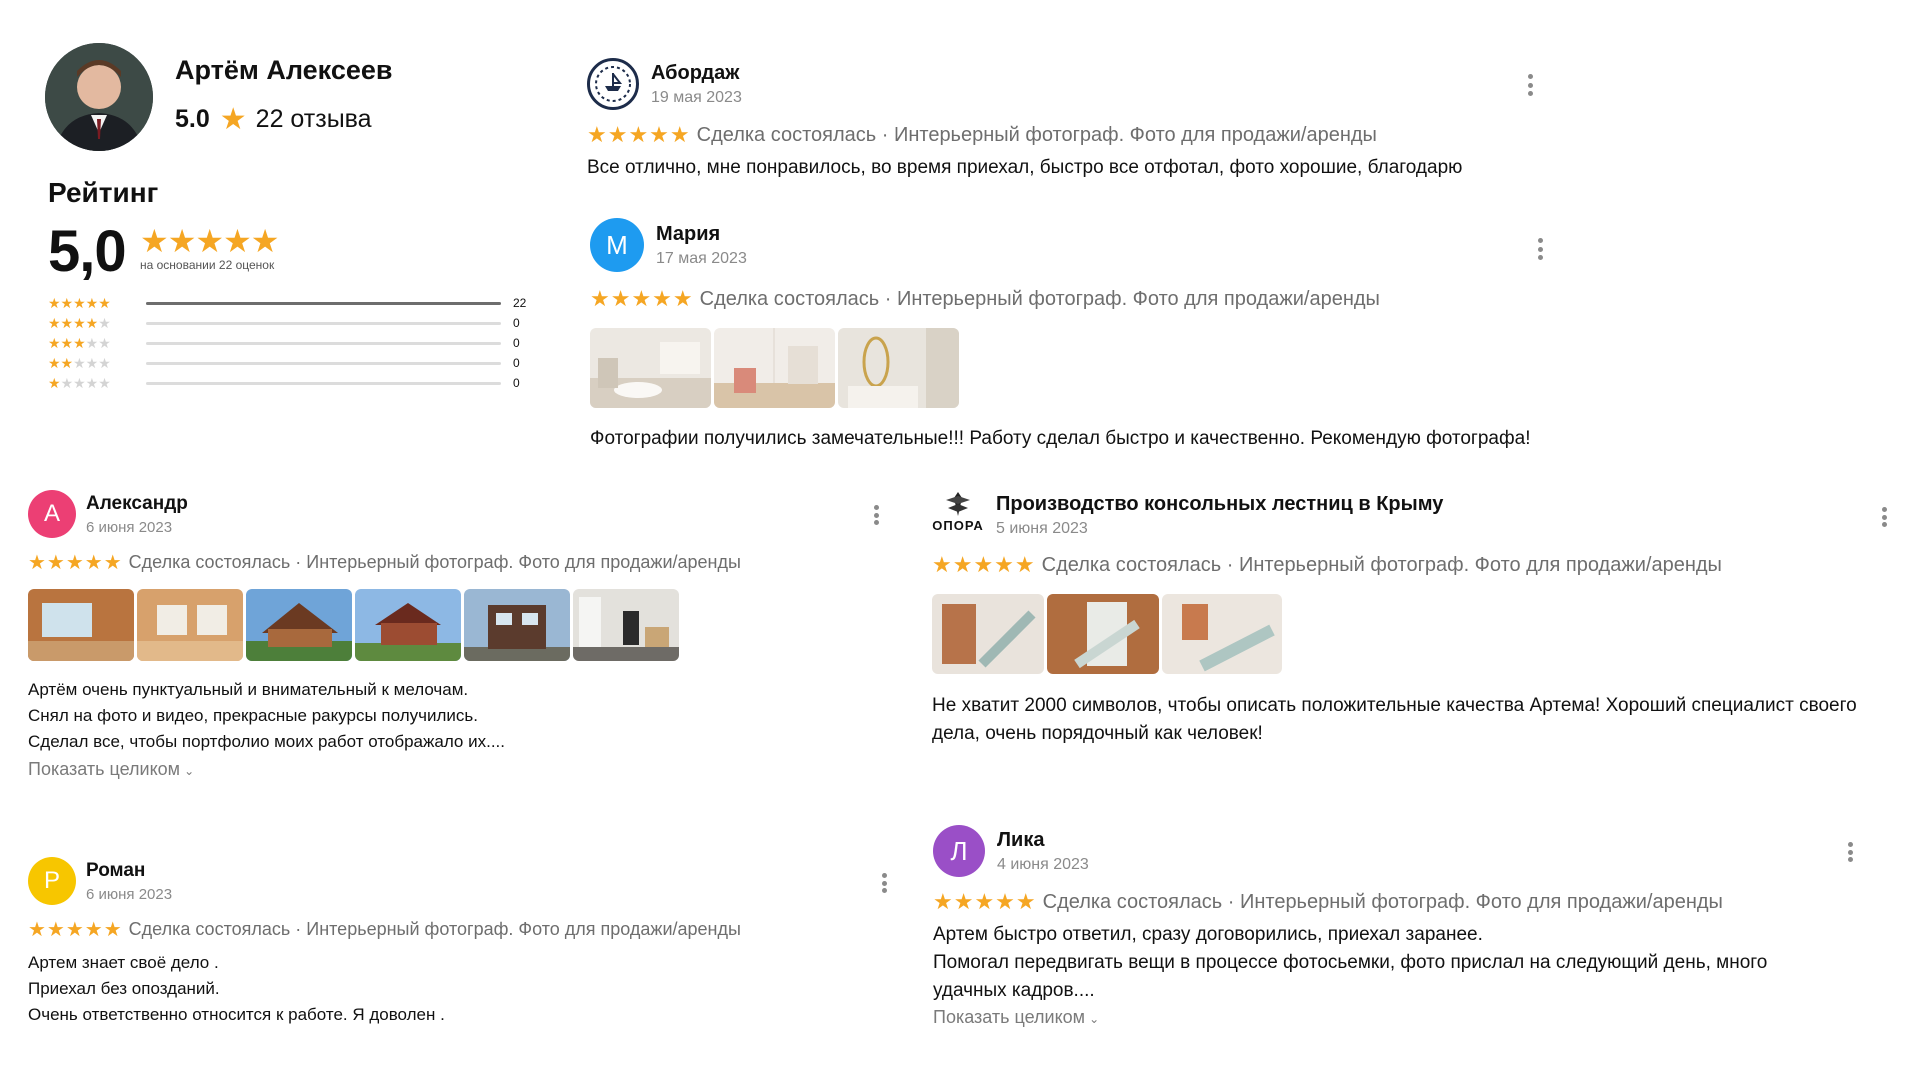 The height and width of the screenshot is (1080, 1920). I want to click on rating-value: 5,0, so click(87, 251).